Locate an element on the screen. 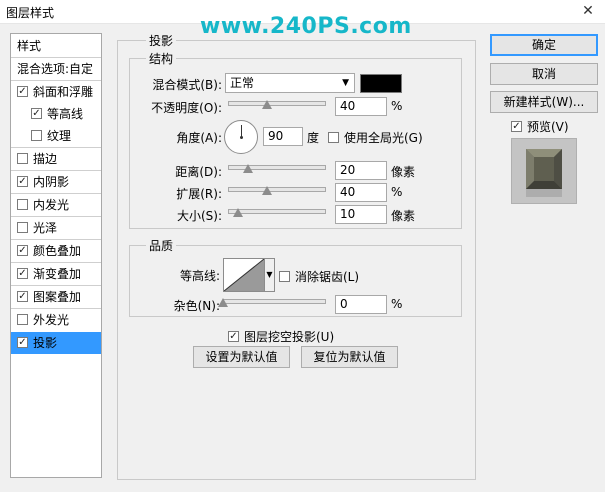 This screenshot has width=605, height=492. sidebar-item-inner-shadow: ✓ 内阴影 is located at coordinates (56, 182).